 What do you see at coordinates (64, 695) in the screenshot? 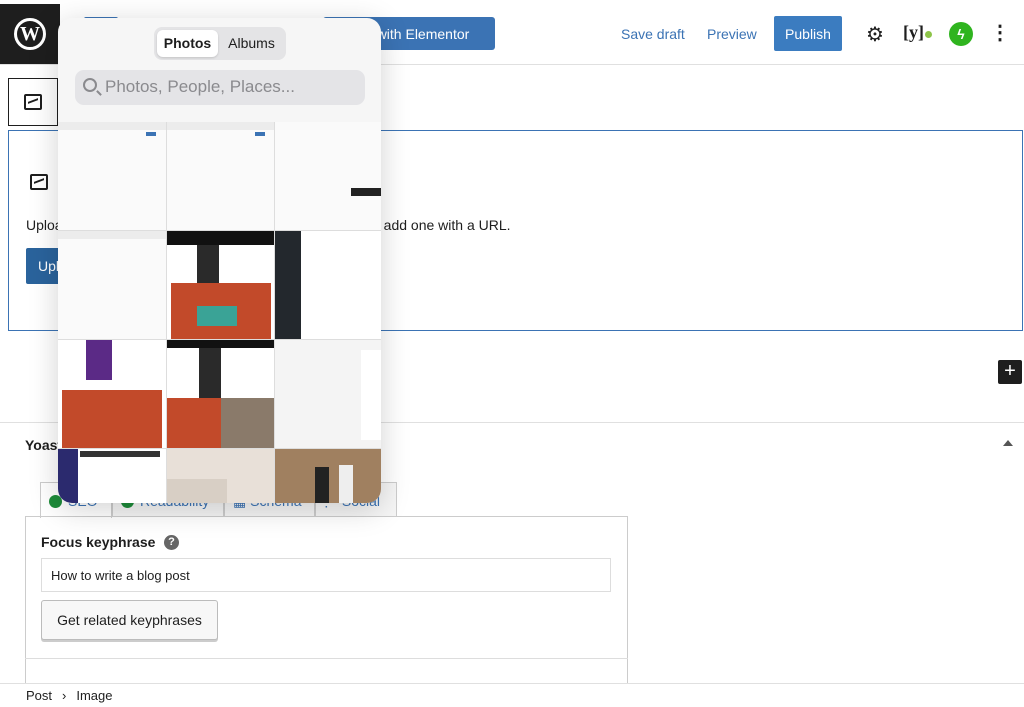
I see `chevron-right-icon: ›` at bounding box center [64, 695].